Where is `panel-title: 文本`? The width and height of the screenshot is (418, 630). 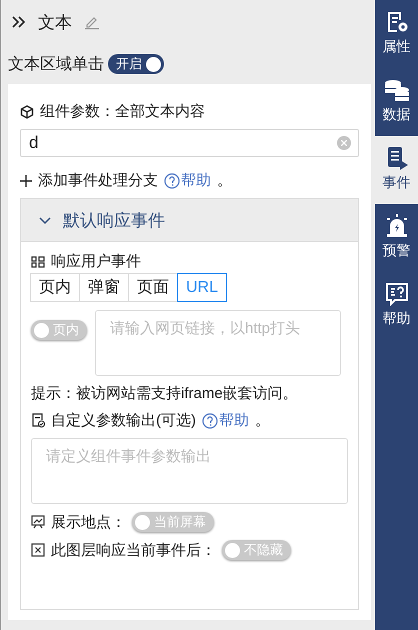 panel-title: 文本 is located at coordinates (55, 23).